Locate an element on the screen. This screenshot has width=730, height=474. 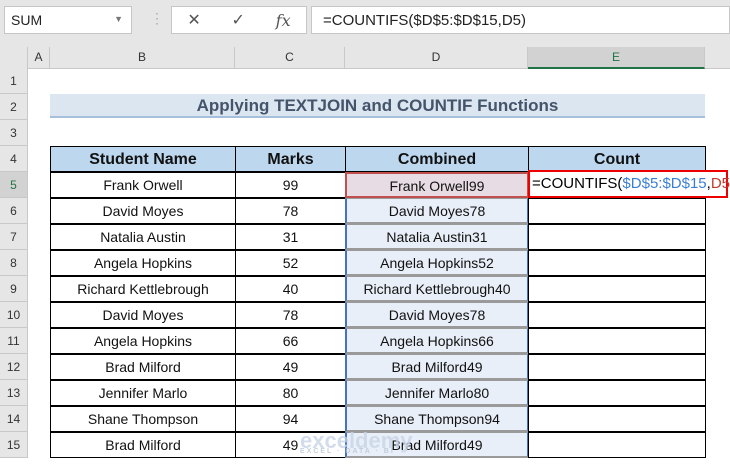
cell-marks: 52 is located at coordinates (290, 263).